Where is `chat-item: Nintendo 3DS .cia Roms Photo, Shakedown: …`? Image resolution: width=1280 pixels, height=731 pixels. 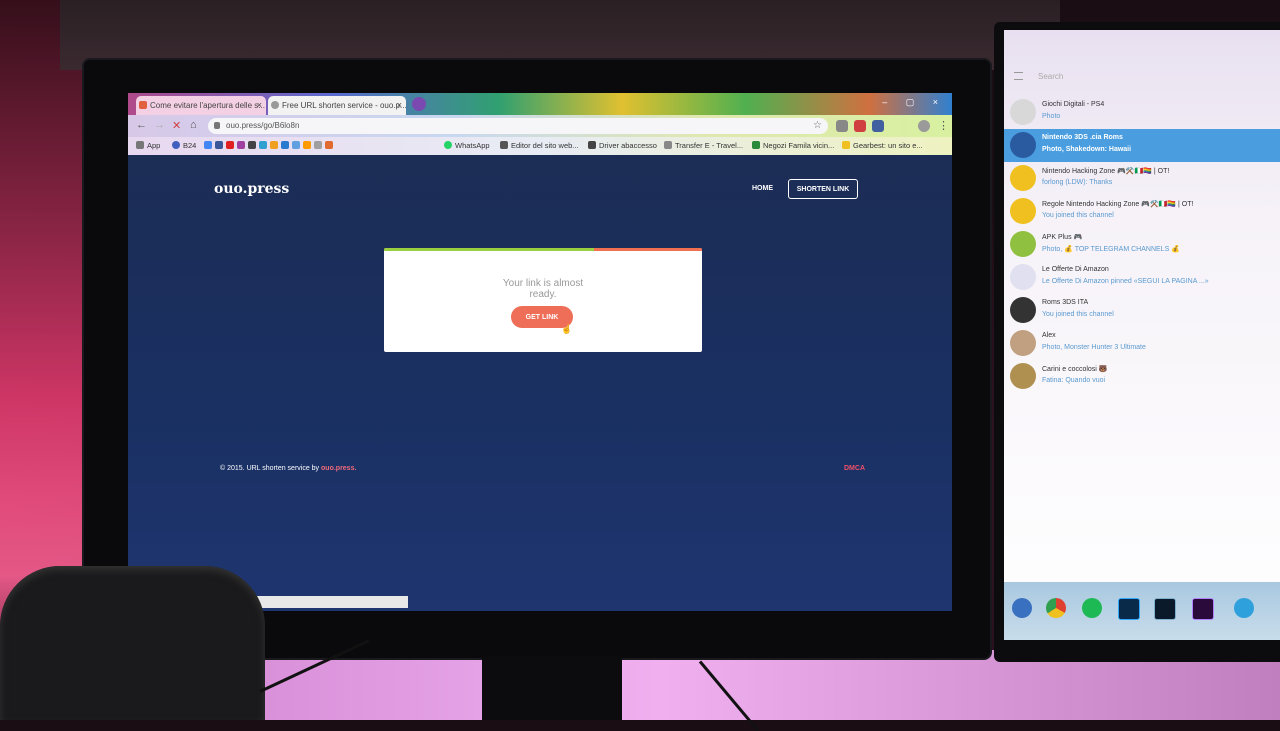
chat-item: Nintendo 3DS .cia Roms Photo, Shakedown: … is located at coordinates (1142, 145).